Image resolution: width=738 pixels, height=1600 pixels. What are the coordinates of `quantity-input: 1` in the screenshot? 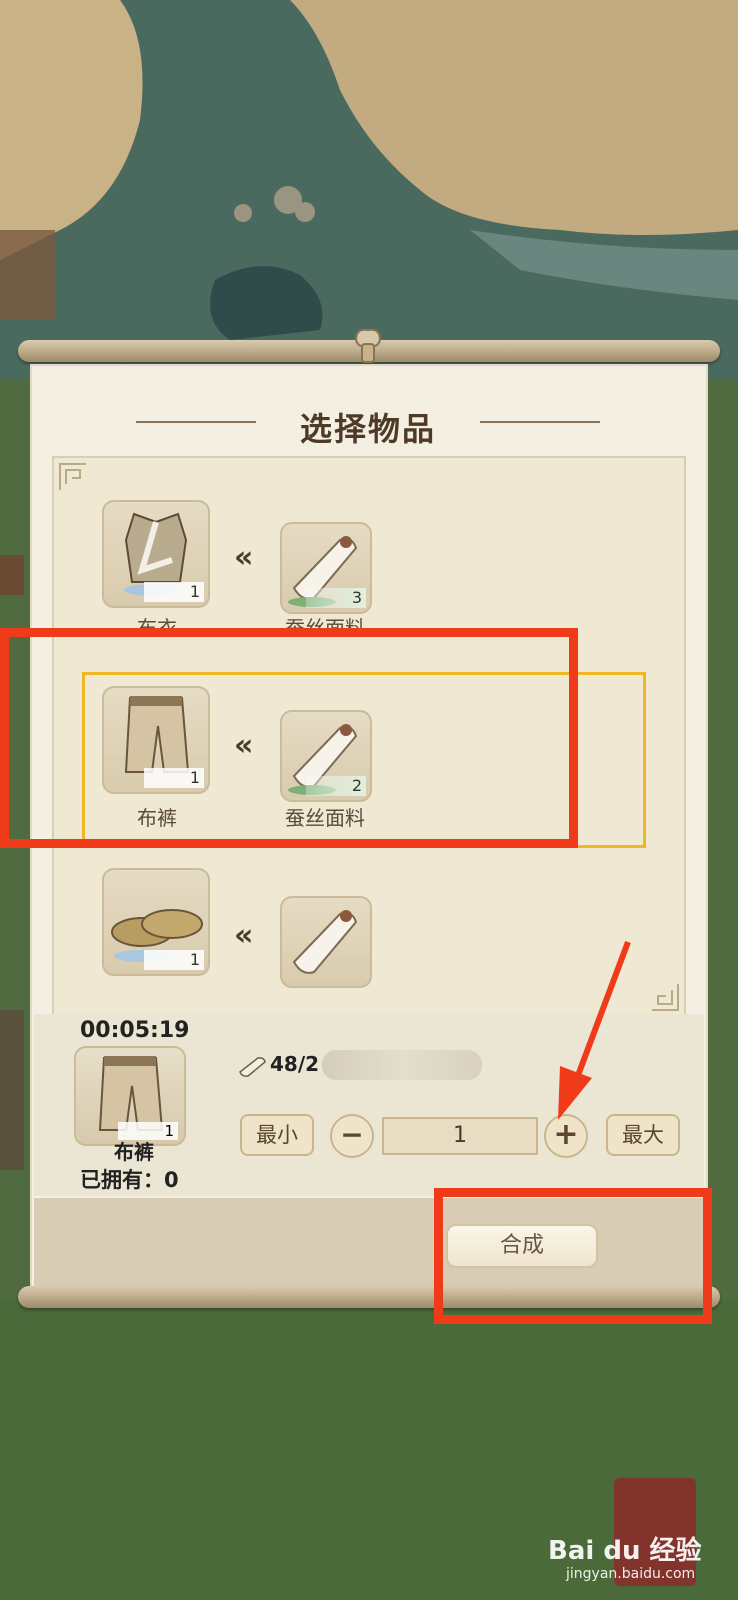 It's located at (460, 1136).